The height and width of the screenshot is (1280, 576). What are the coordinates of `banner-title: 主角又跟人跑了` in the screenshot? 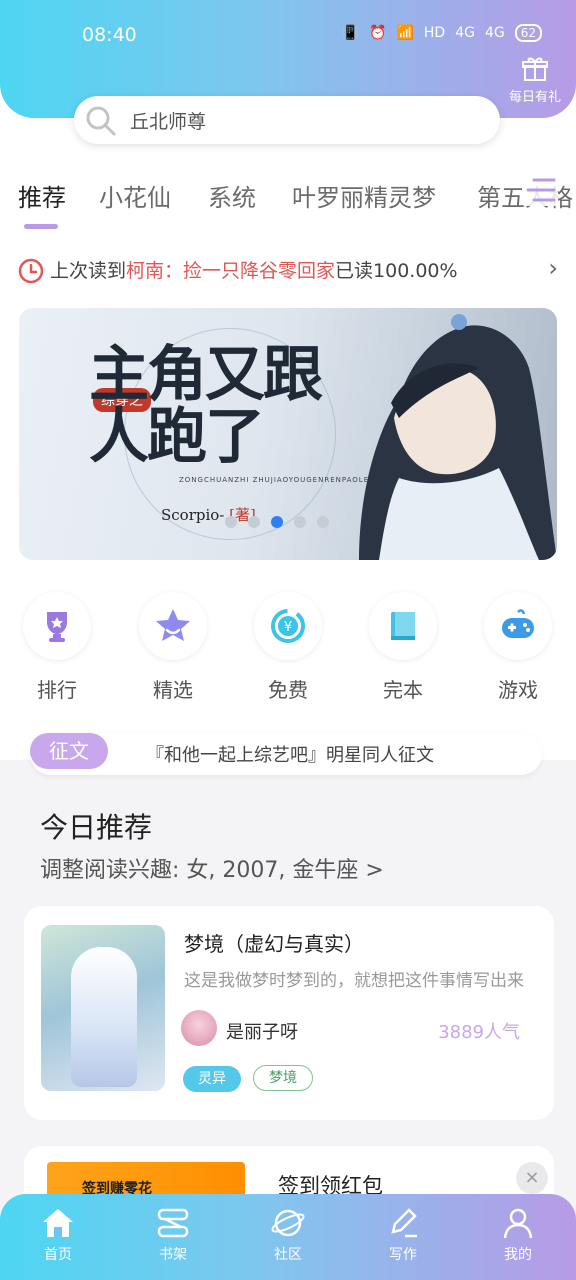 It's located at (206, 406).